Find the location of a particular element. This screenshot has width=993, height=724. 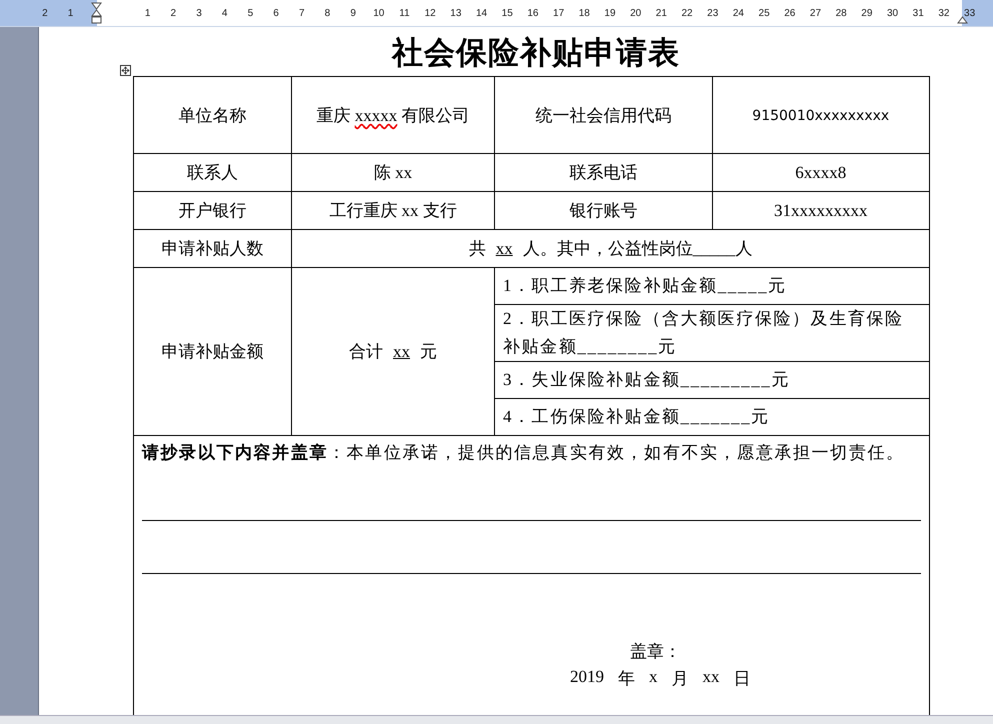

table-cell: 合计 xx 元 is located at coordinates (393, 352).